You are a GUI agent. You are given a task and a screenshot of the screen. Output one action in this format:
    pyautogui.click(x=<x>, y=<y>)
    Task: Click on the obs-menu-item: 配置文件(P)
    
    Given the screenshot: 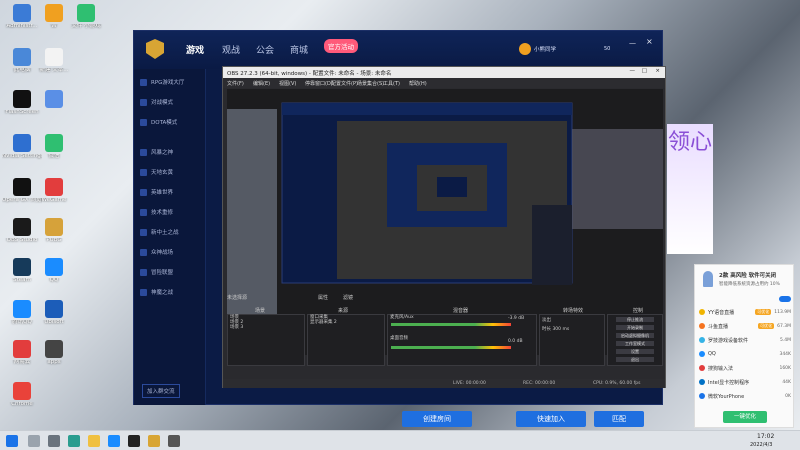 What is the action you would take?
    pyautogui.click(x=344, y=83)
    